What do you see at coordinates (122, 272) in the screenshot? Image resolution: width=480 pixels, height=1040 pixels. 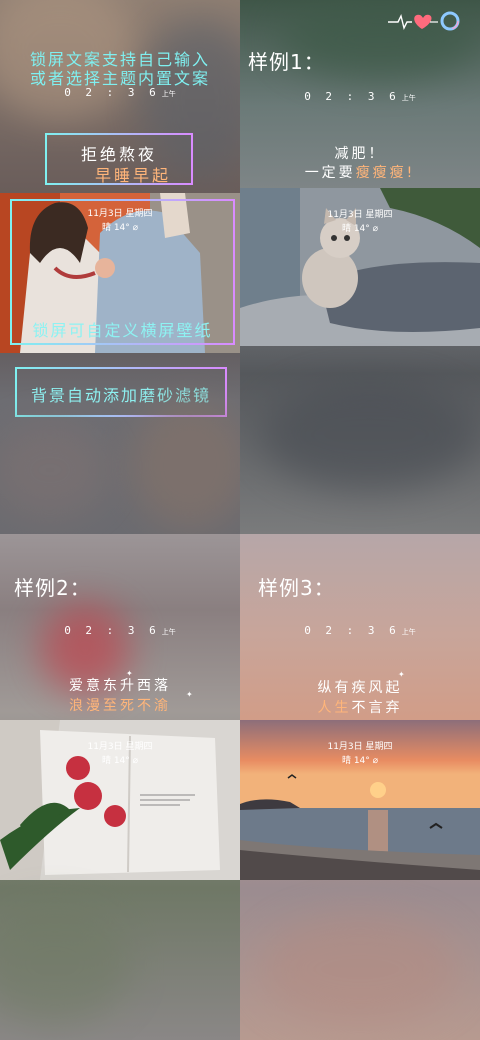 I see `neon-frame-wallpaper: 锁屏可自定义横屏壁纸` at bounding box center [122, 272].